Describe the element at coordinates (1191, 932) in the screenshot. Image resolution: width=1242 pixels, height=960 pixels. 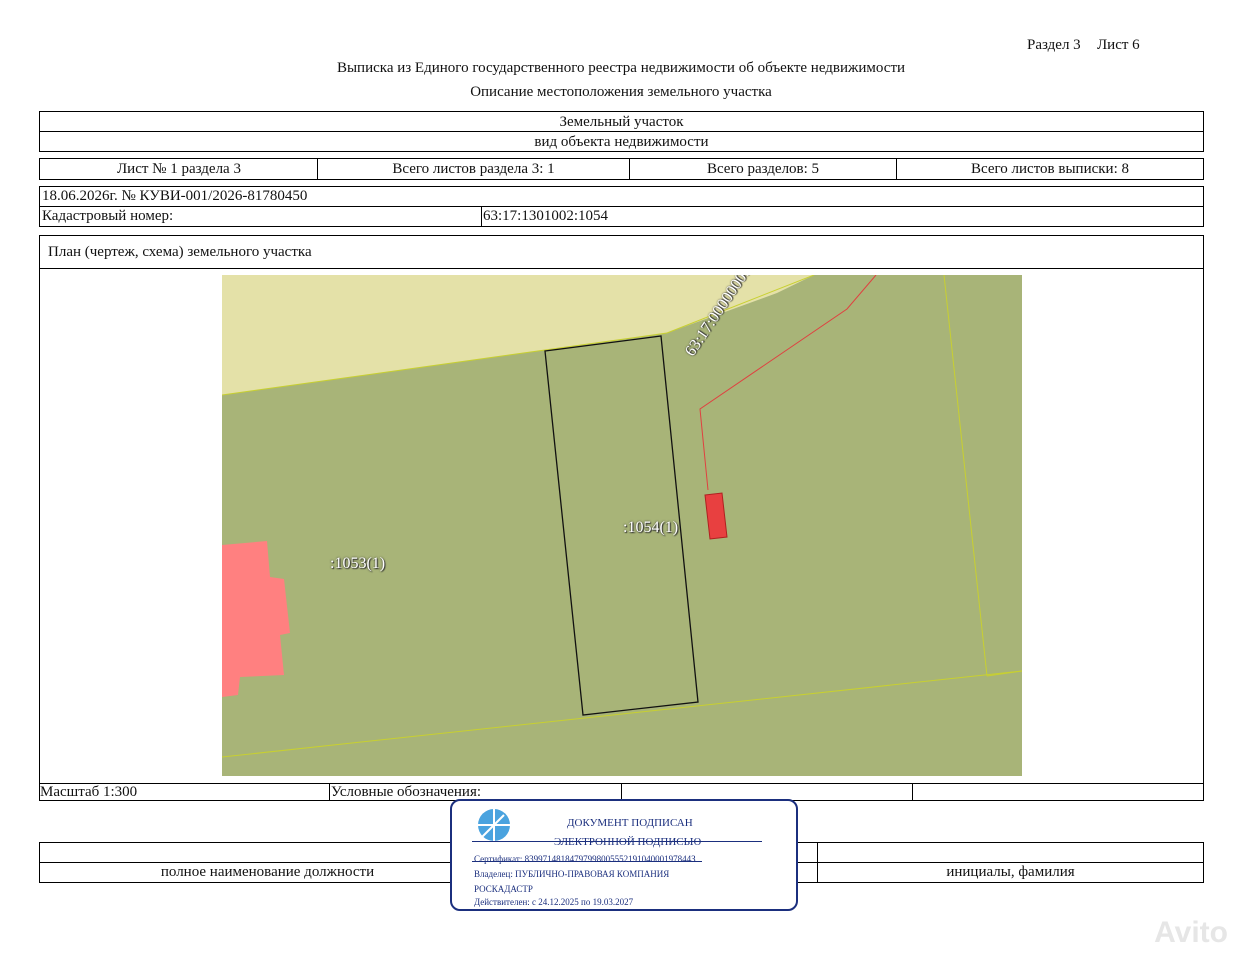
I see `avito-watermark: Avito` at that location.